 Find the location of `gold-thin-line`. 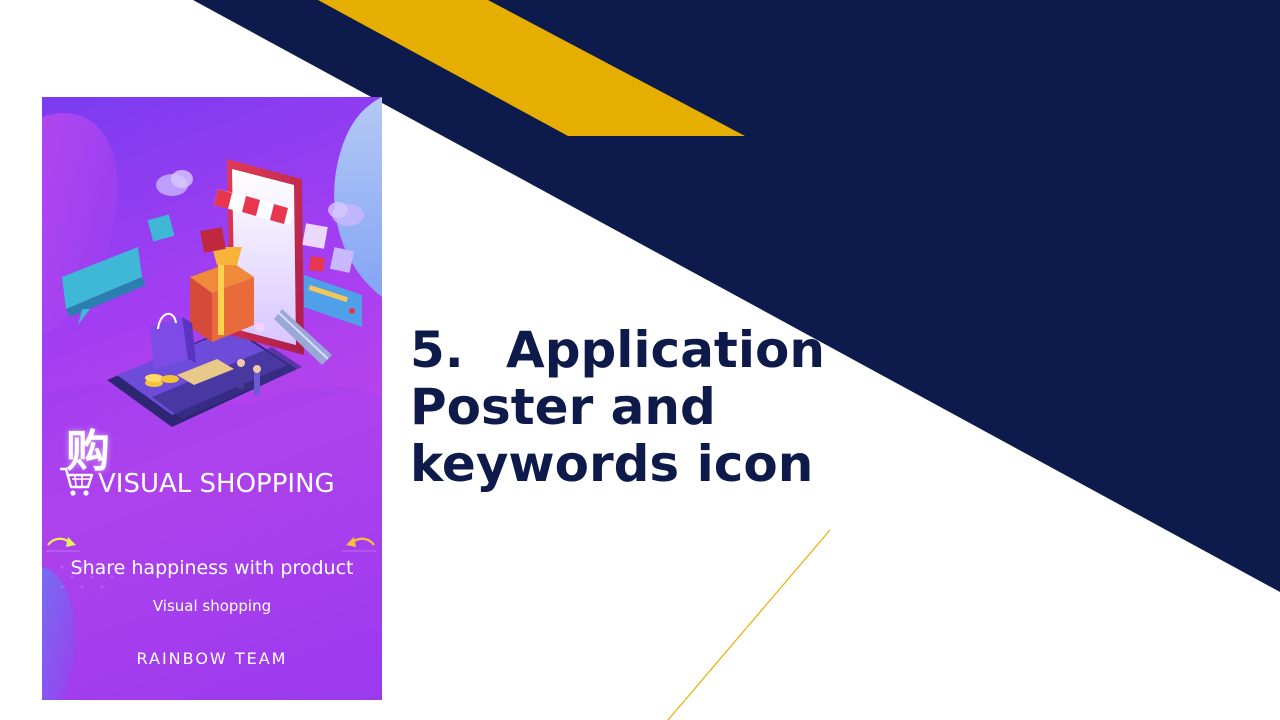

gold-thin-line is located at coordinates (749, 624).